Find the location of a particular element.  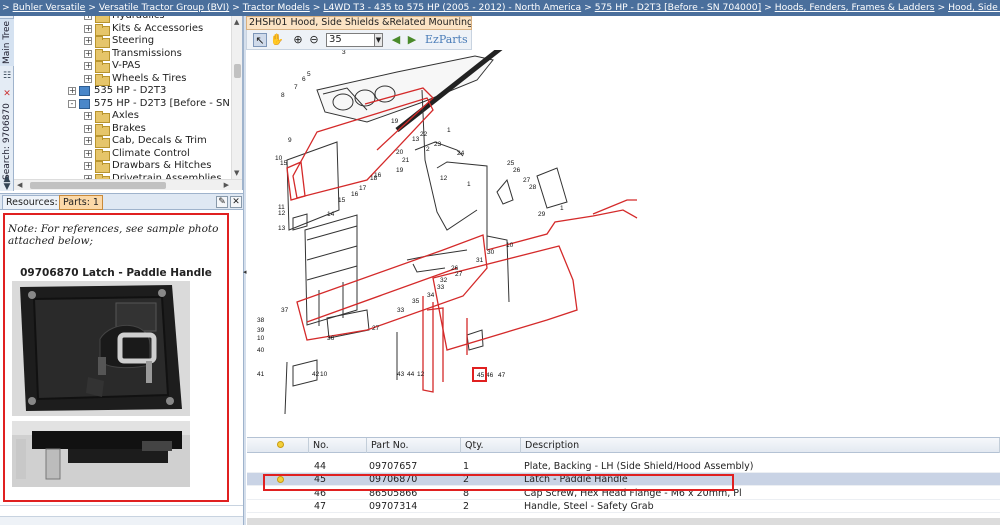

cell-qty: 1 is located at coordinates (466, 466).